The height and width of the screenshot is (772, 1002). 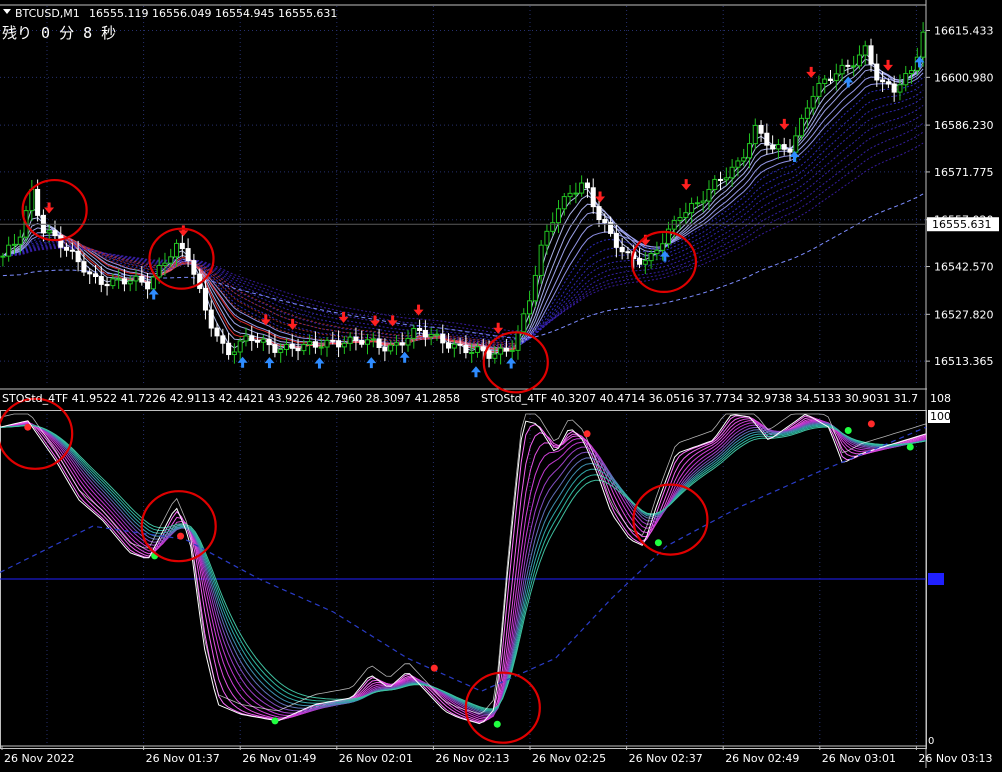 What do you see at coordinates (940, 398) in the screenshot?
I see `osc-tick-label: 108` at bounding box center [940, 398].